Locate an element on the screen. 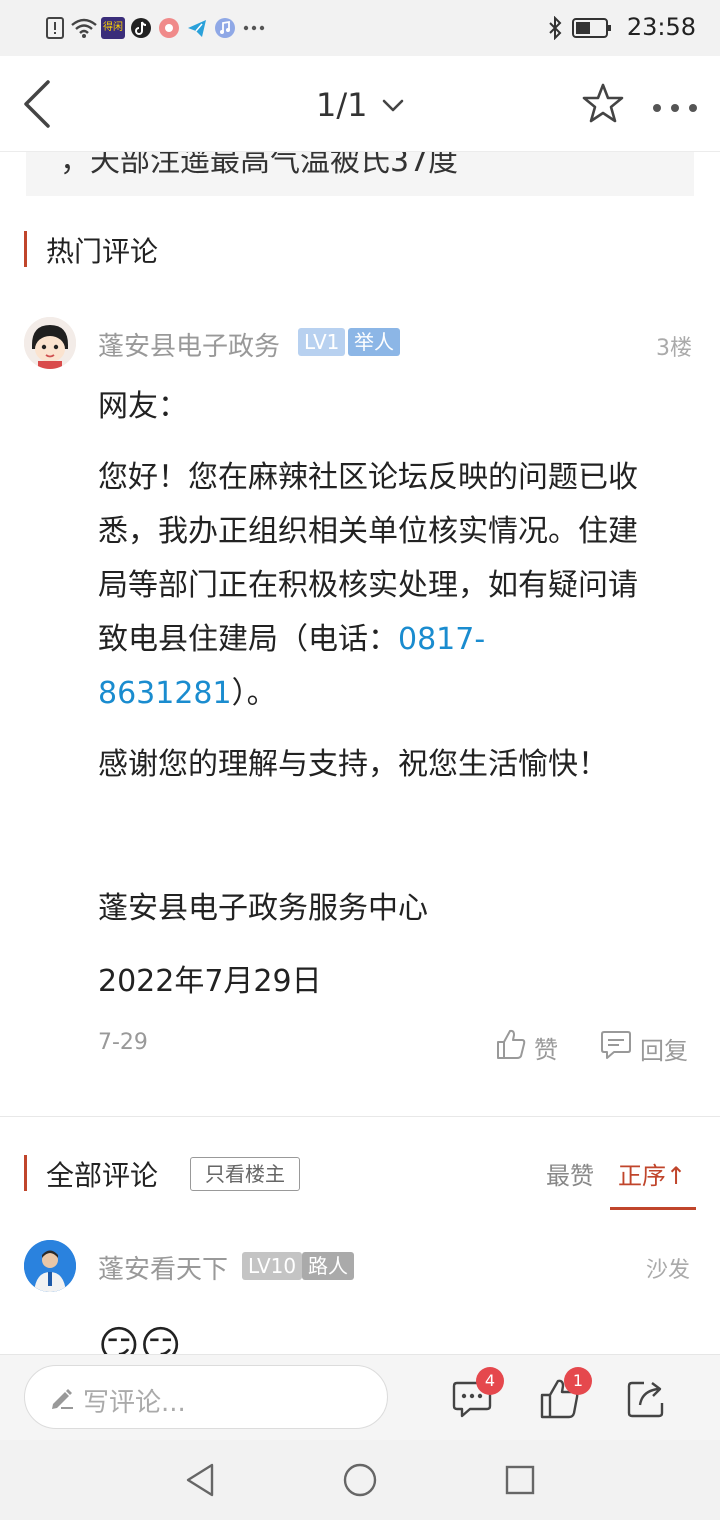 The image size is (720, 1520). page-selector: 1/1 is located at coordinates (362, 104).